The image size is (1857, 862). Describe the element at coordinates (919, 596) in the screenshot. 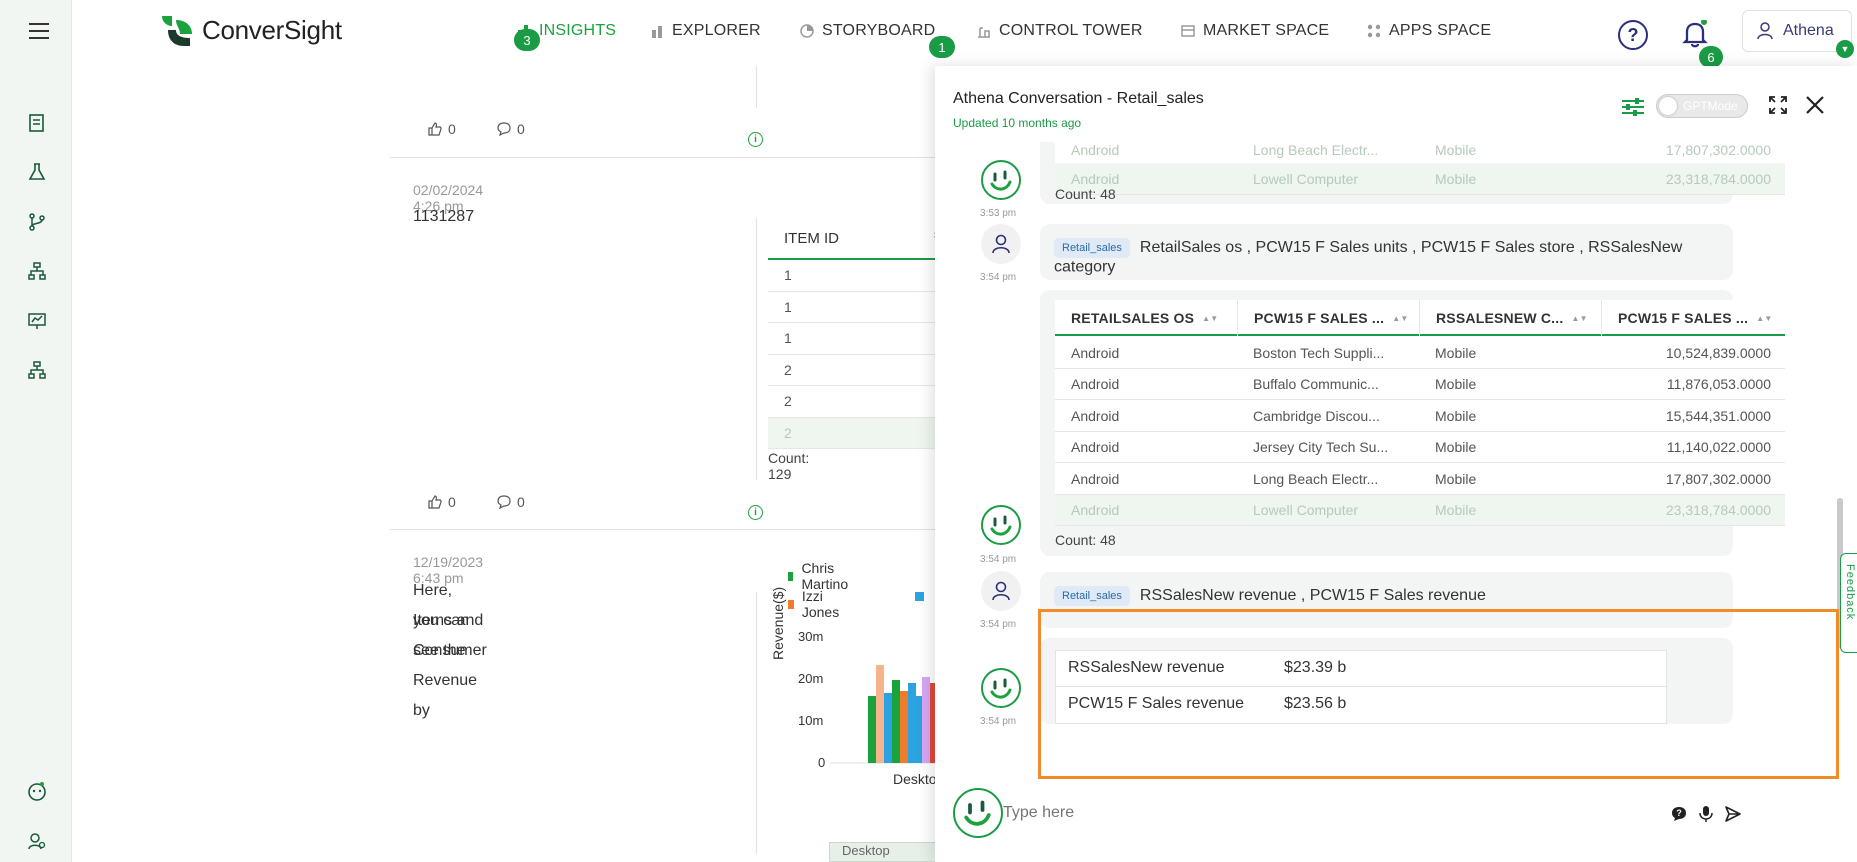

I see `legend-swatch-partial` at that location.